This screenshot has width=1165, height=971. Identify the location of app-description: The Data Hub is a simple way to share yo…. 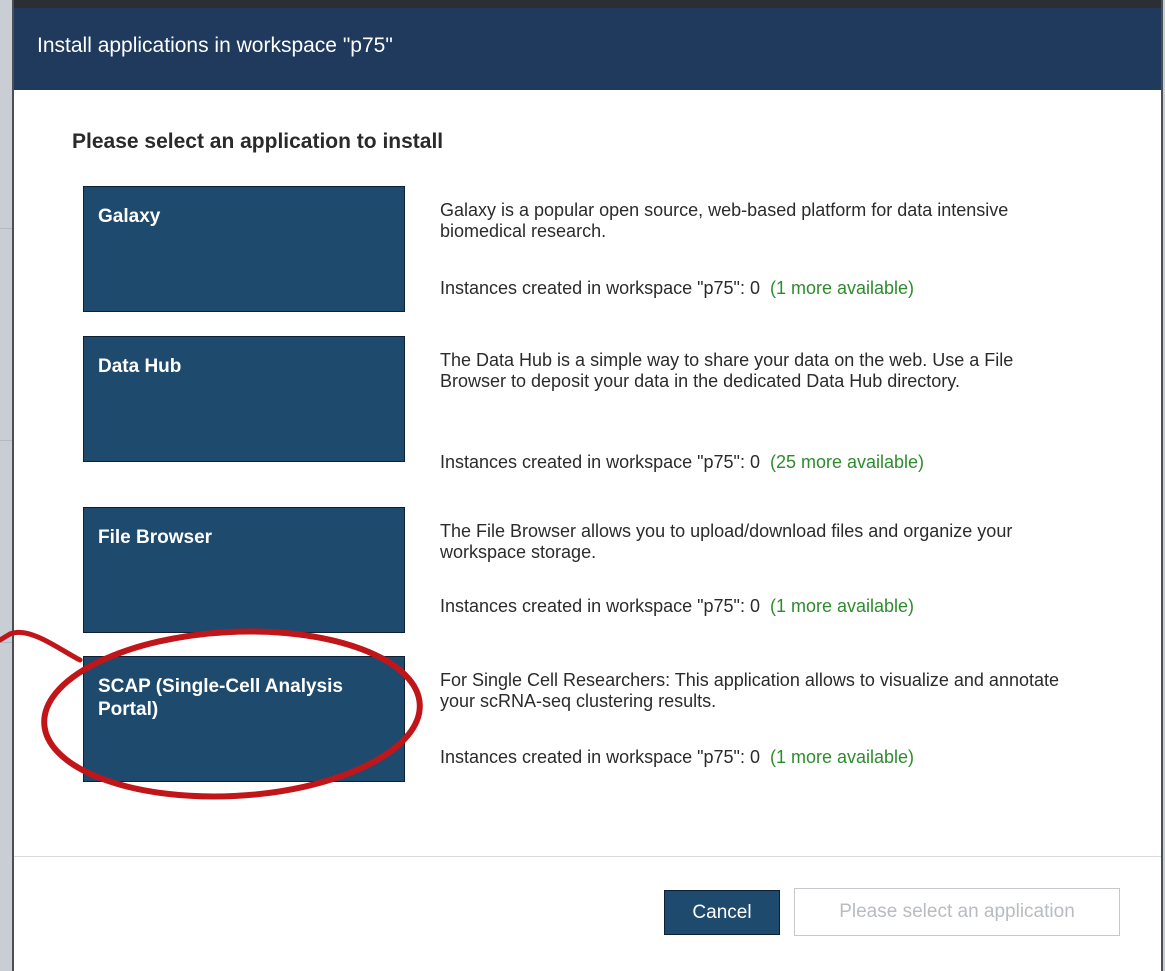
(727, 370).